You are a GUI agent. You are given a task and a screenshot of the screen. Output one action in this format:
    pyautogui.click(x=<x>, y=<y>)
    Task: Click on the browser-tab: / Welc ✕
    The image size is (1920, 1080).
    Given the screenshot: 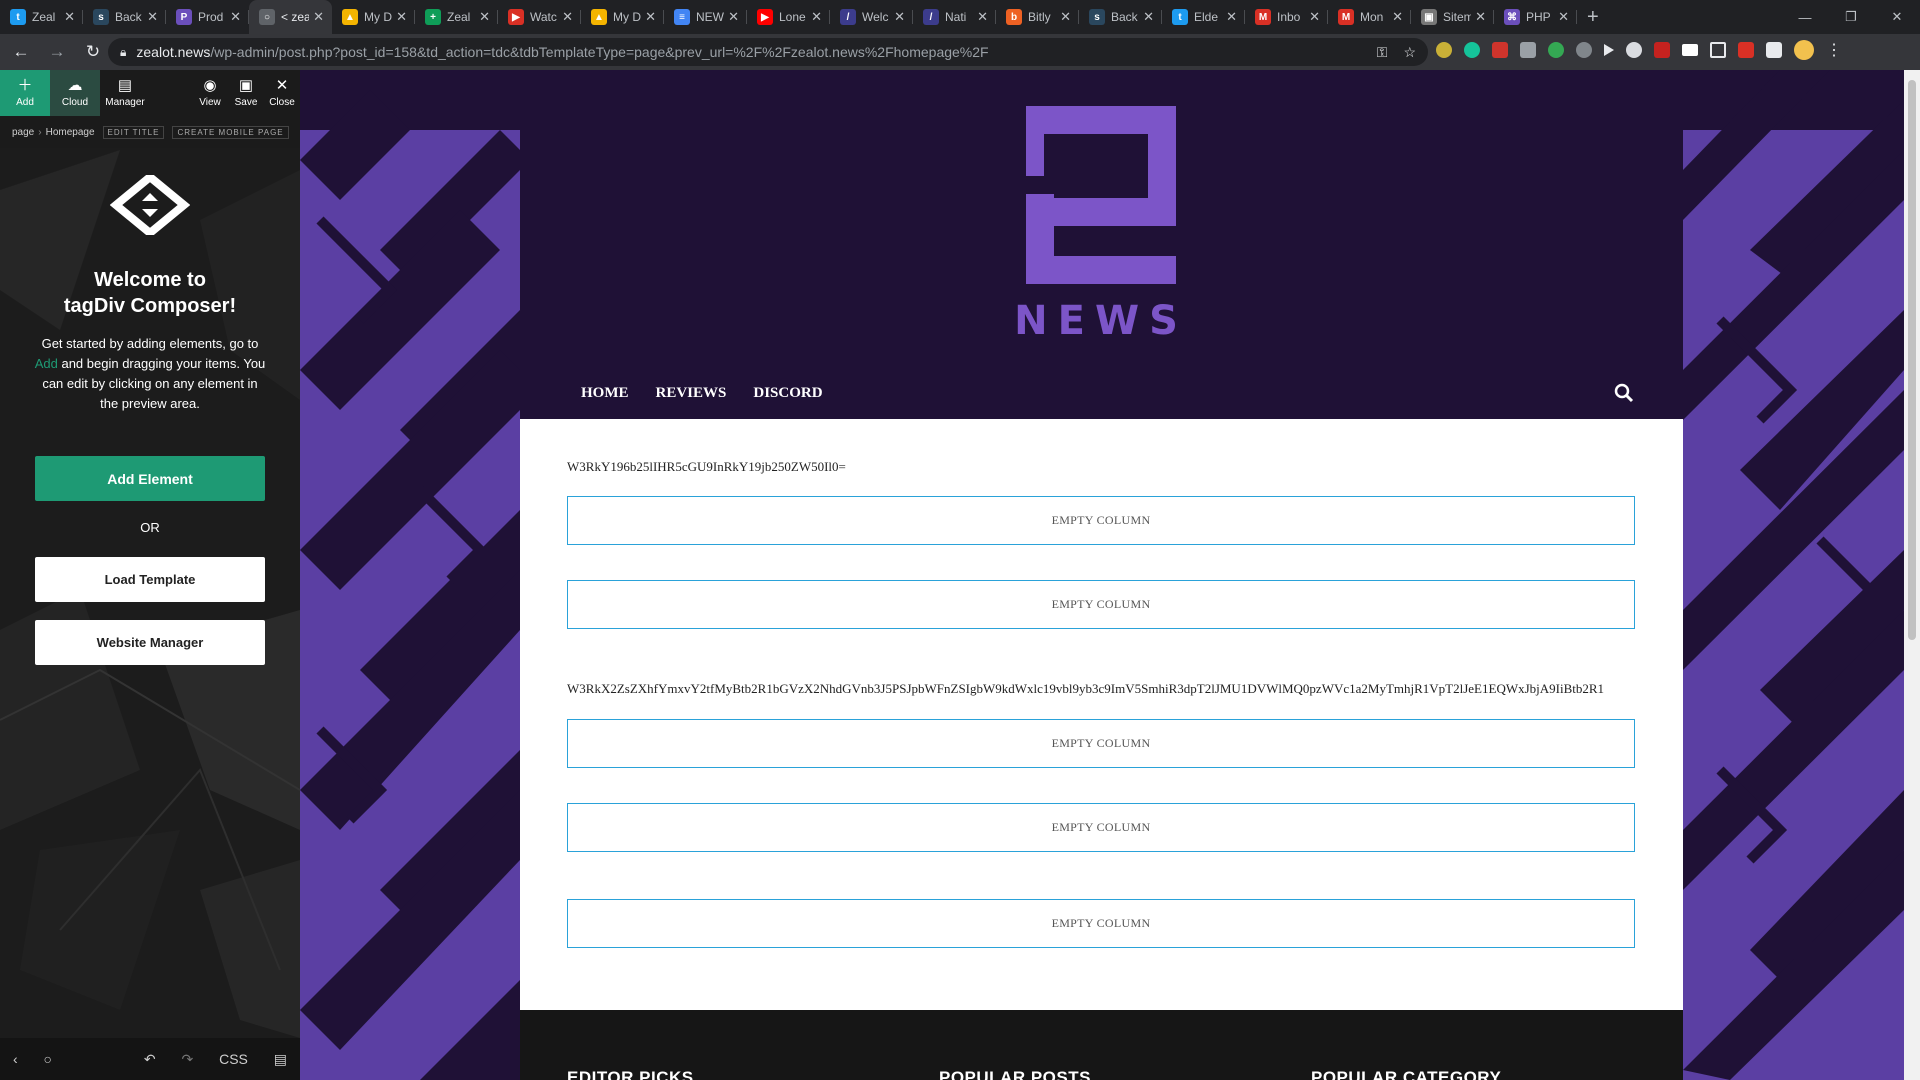 What is the action you would take?
    pyautogui.click(x=871, y=17)
    